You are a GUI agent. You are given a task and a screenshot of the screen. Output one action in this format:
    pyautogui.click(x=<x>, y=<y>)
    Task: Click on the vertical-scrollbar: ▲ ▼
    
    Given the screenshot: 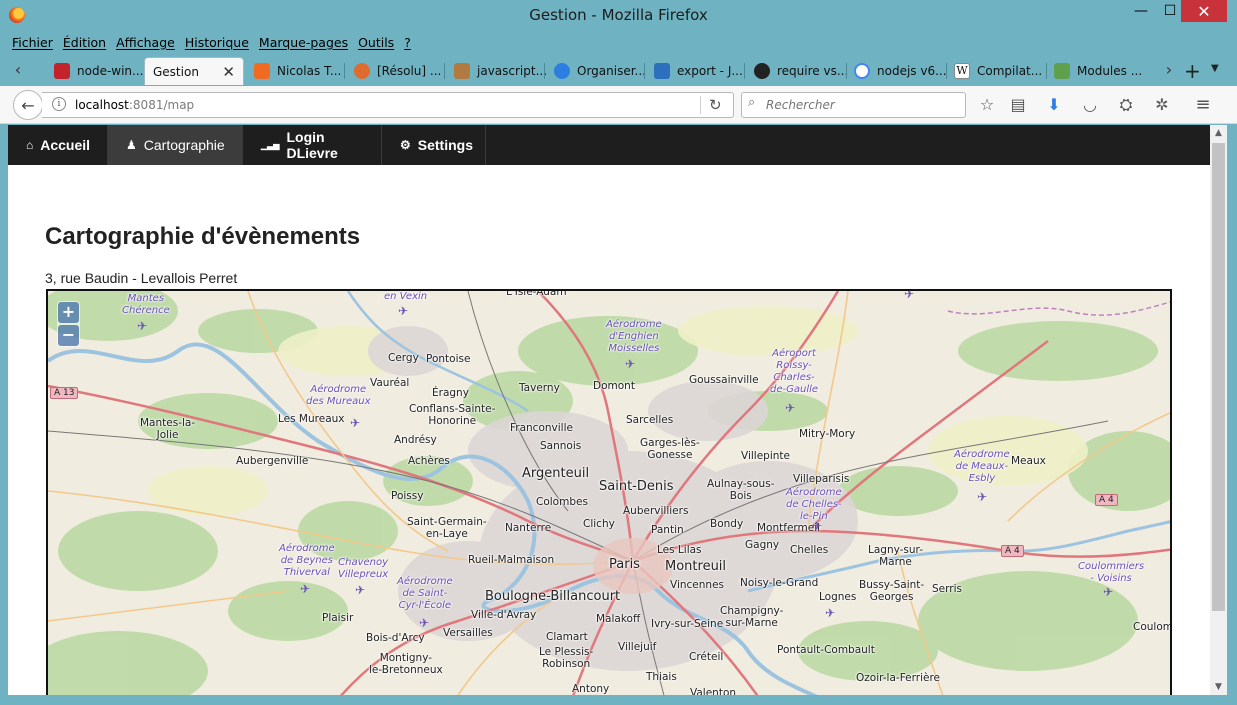 What is the action you would take?
    pyautogui.click(x=1218, y=410)
    